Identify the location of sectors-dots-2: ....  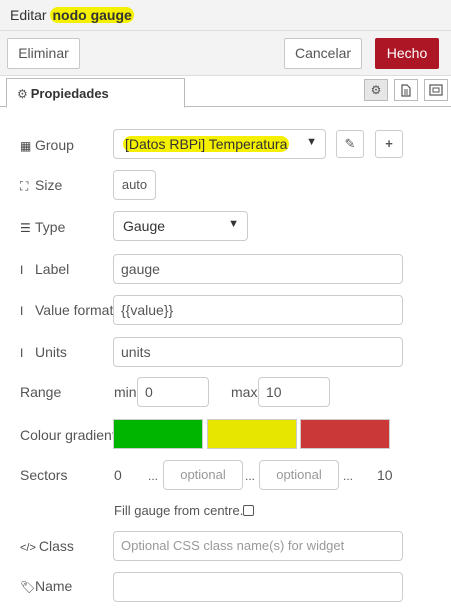
(250, 476).